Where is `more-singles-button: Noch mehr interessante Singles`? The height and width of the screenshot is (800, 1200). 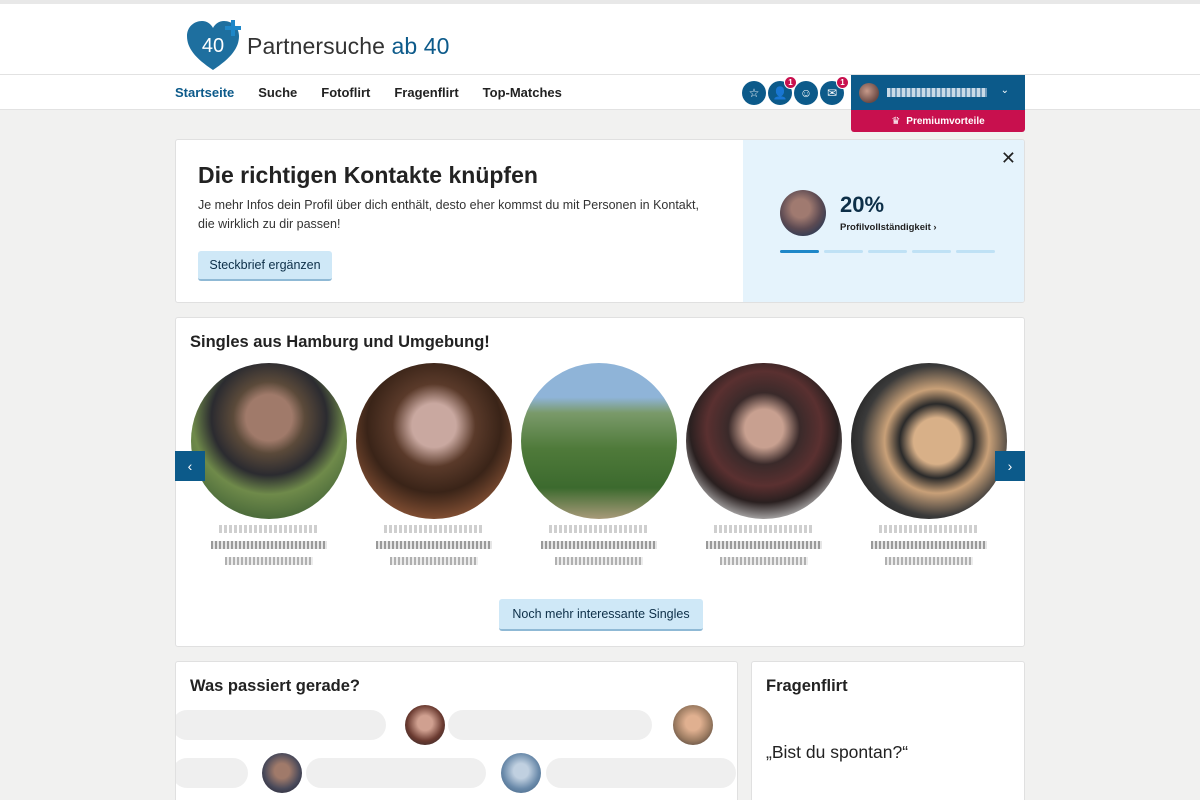 more-singles-button: Noch mehr interessante Singles is located at coordinates (601, 615).